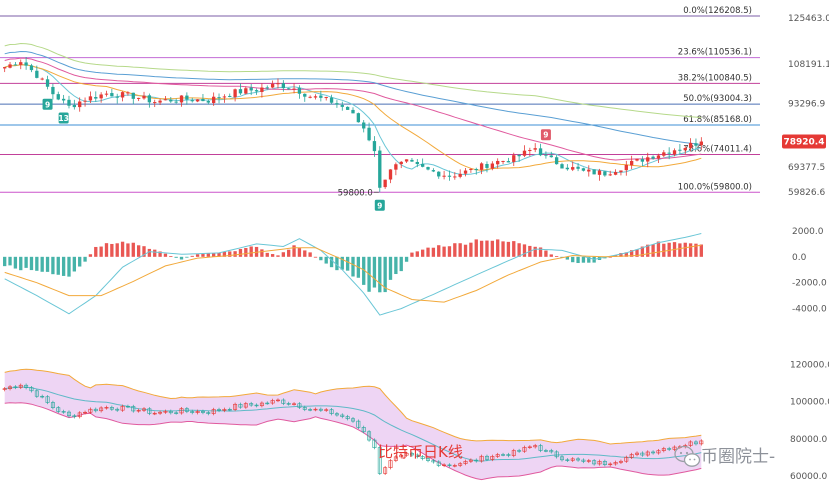 The width and height of the screenshot is (829, 481). Describe the element at coordinates (717, 99) in the screenshot. I see `fib-label: 50.0%(93004.3)` at that location.